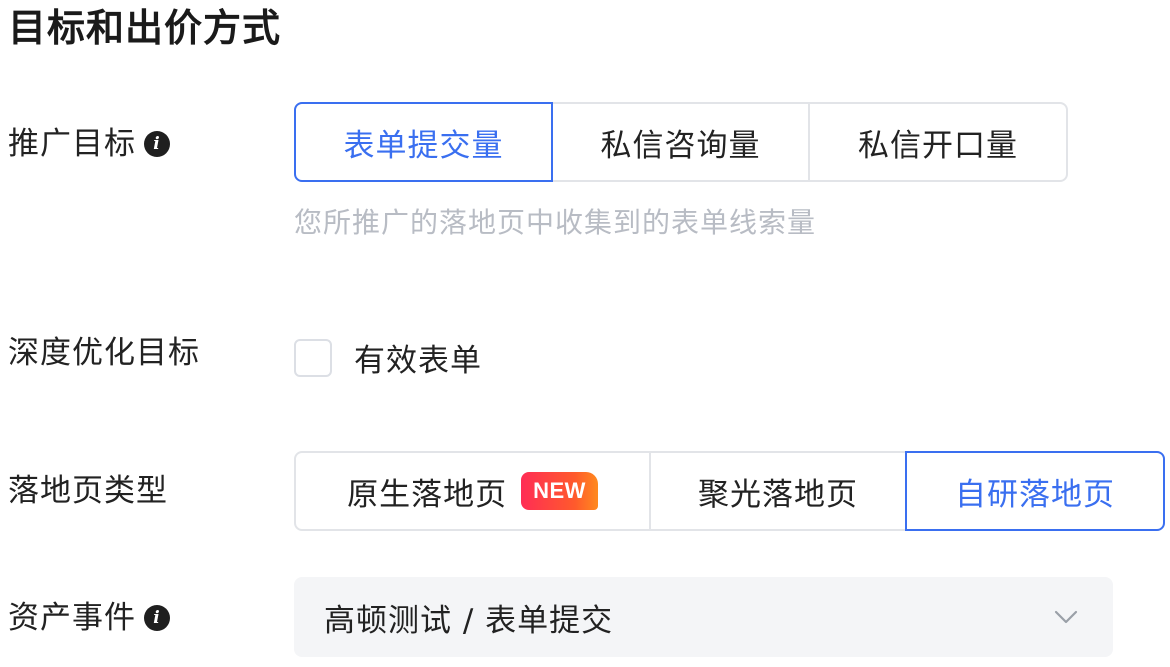 This screenshot has width=1170, height=667. I want to click on asset-event-label-row: 资产事件 i, so click(89, 618).